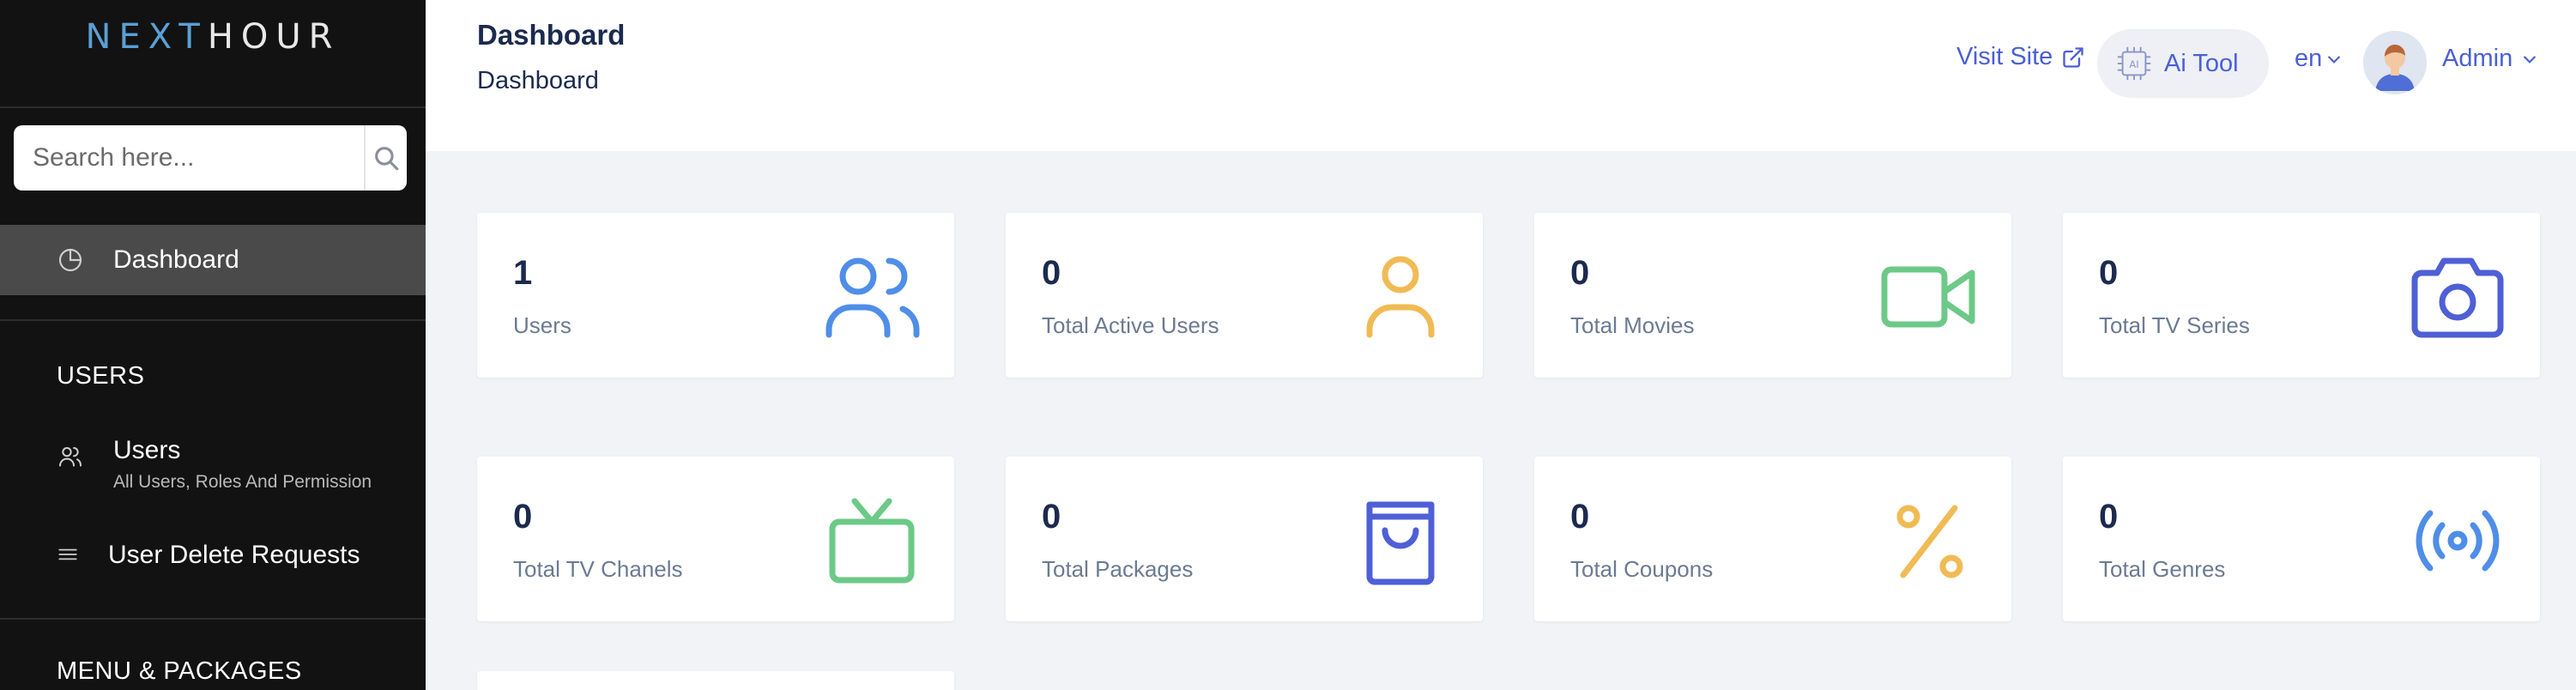  I want to click on search-button, so click(385, 158).